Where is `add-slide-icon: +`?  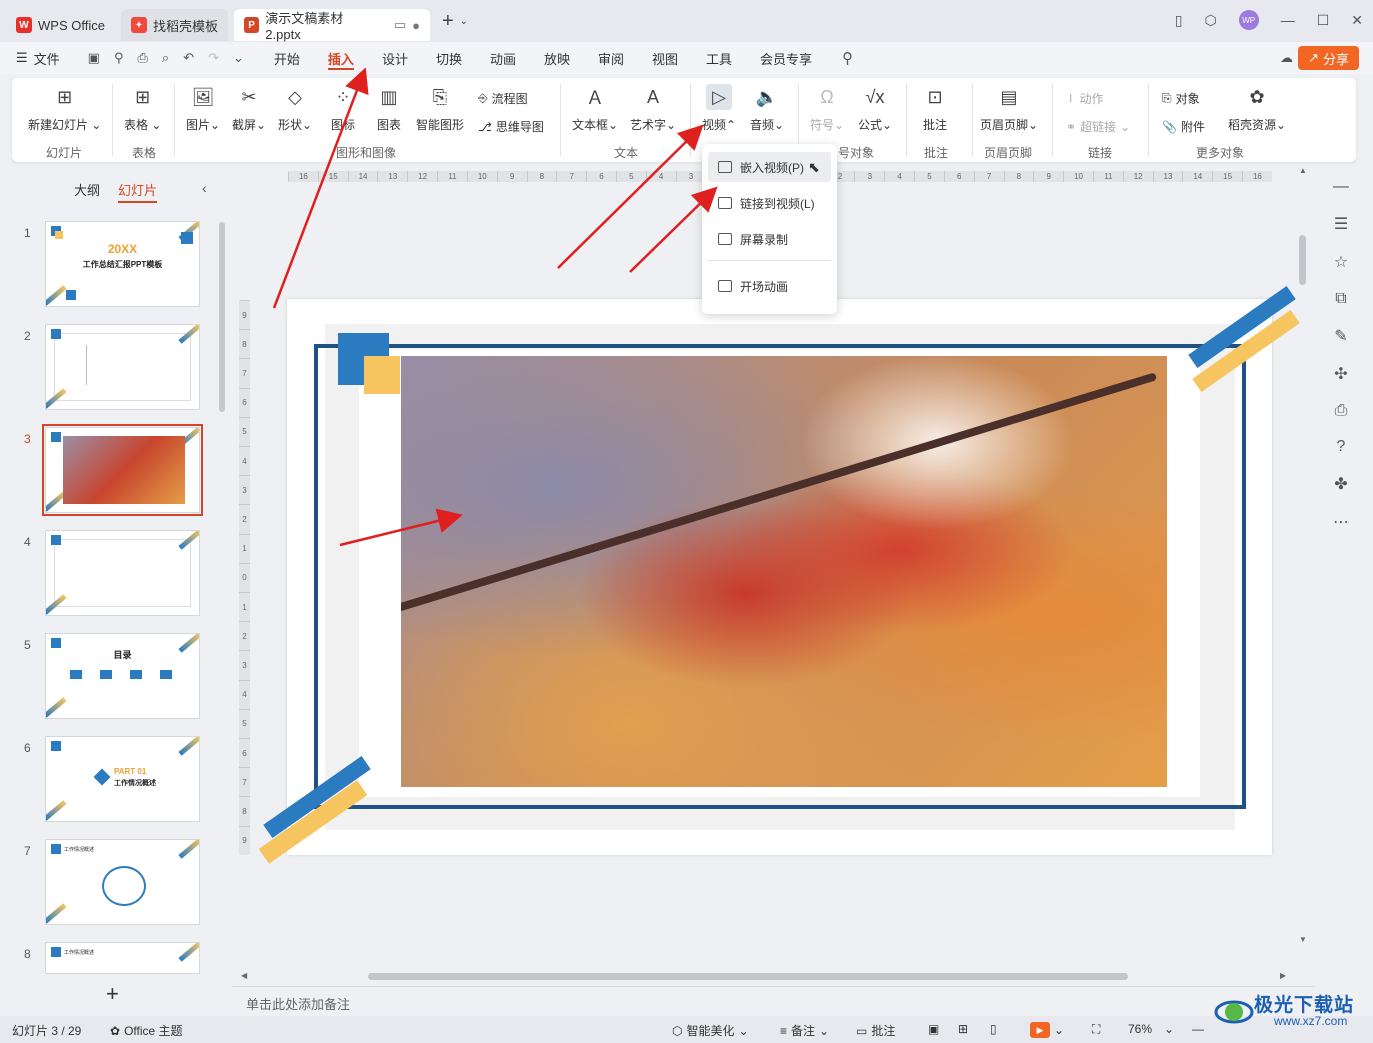 add-slide-icon: + is located at coordinates (112, 994).